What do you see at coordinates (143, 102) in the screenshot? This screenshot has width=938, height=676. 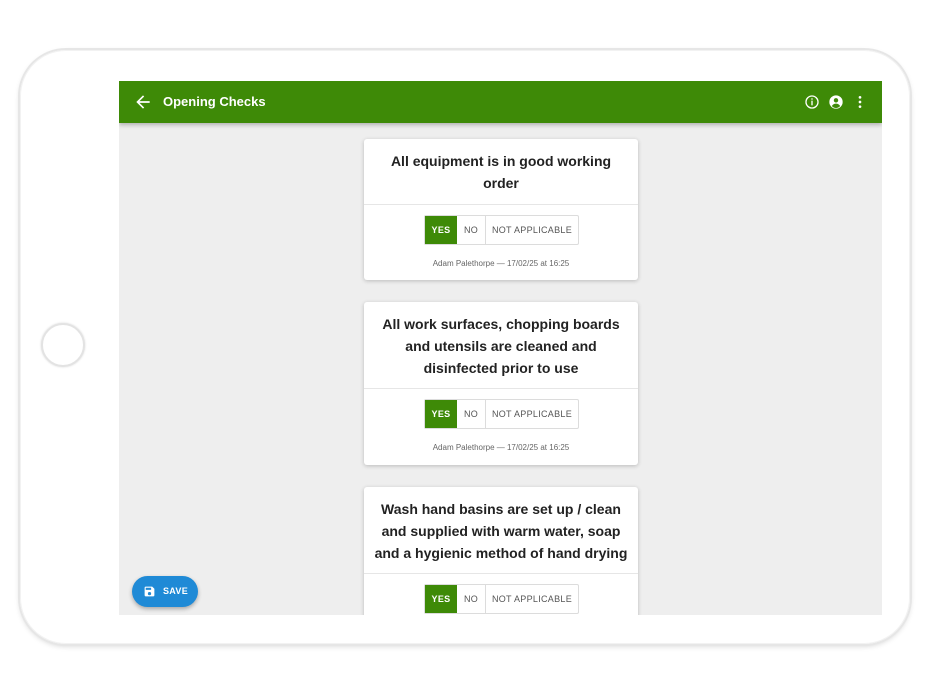 I see `arrow-left-icon` at bounding box center [143, 102].